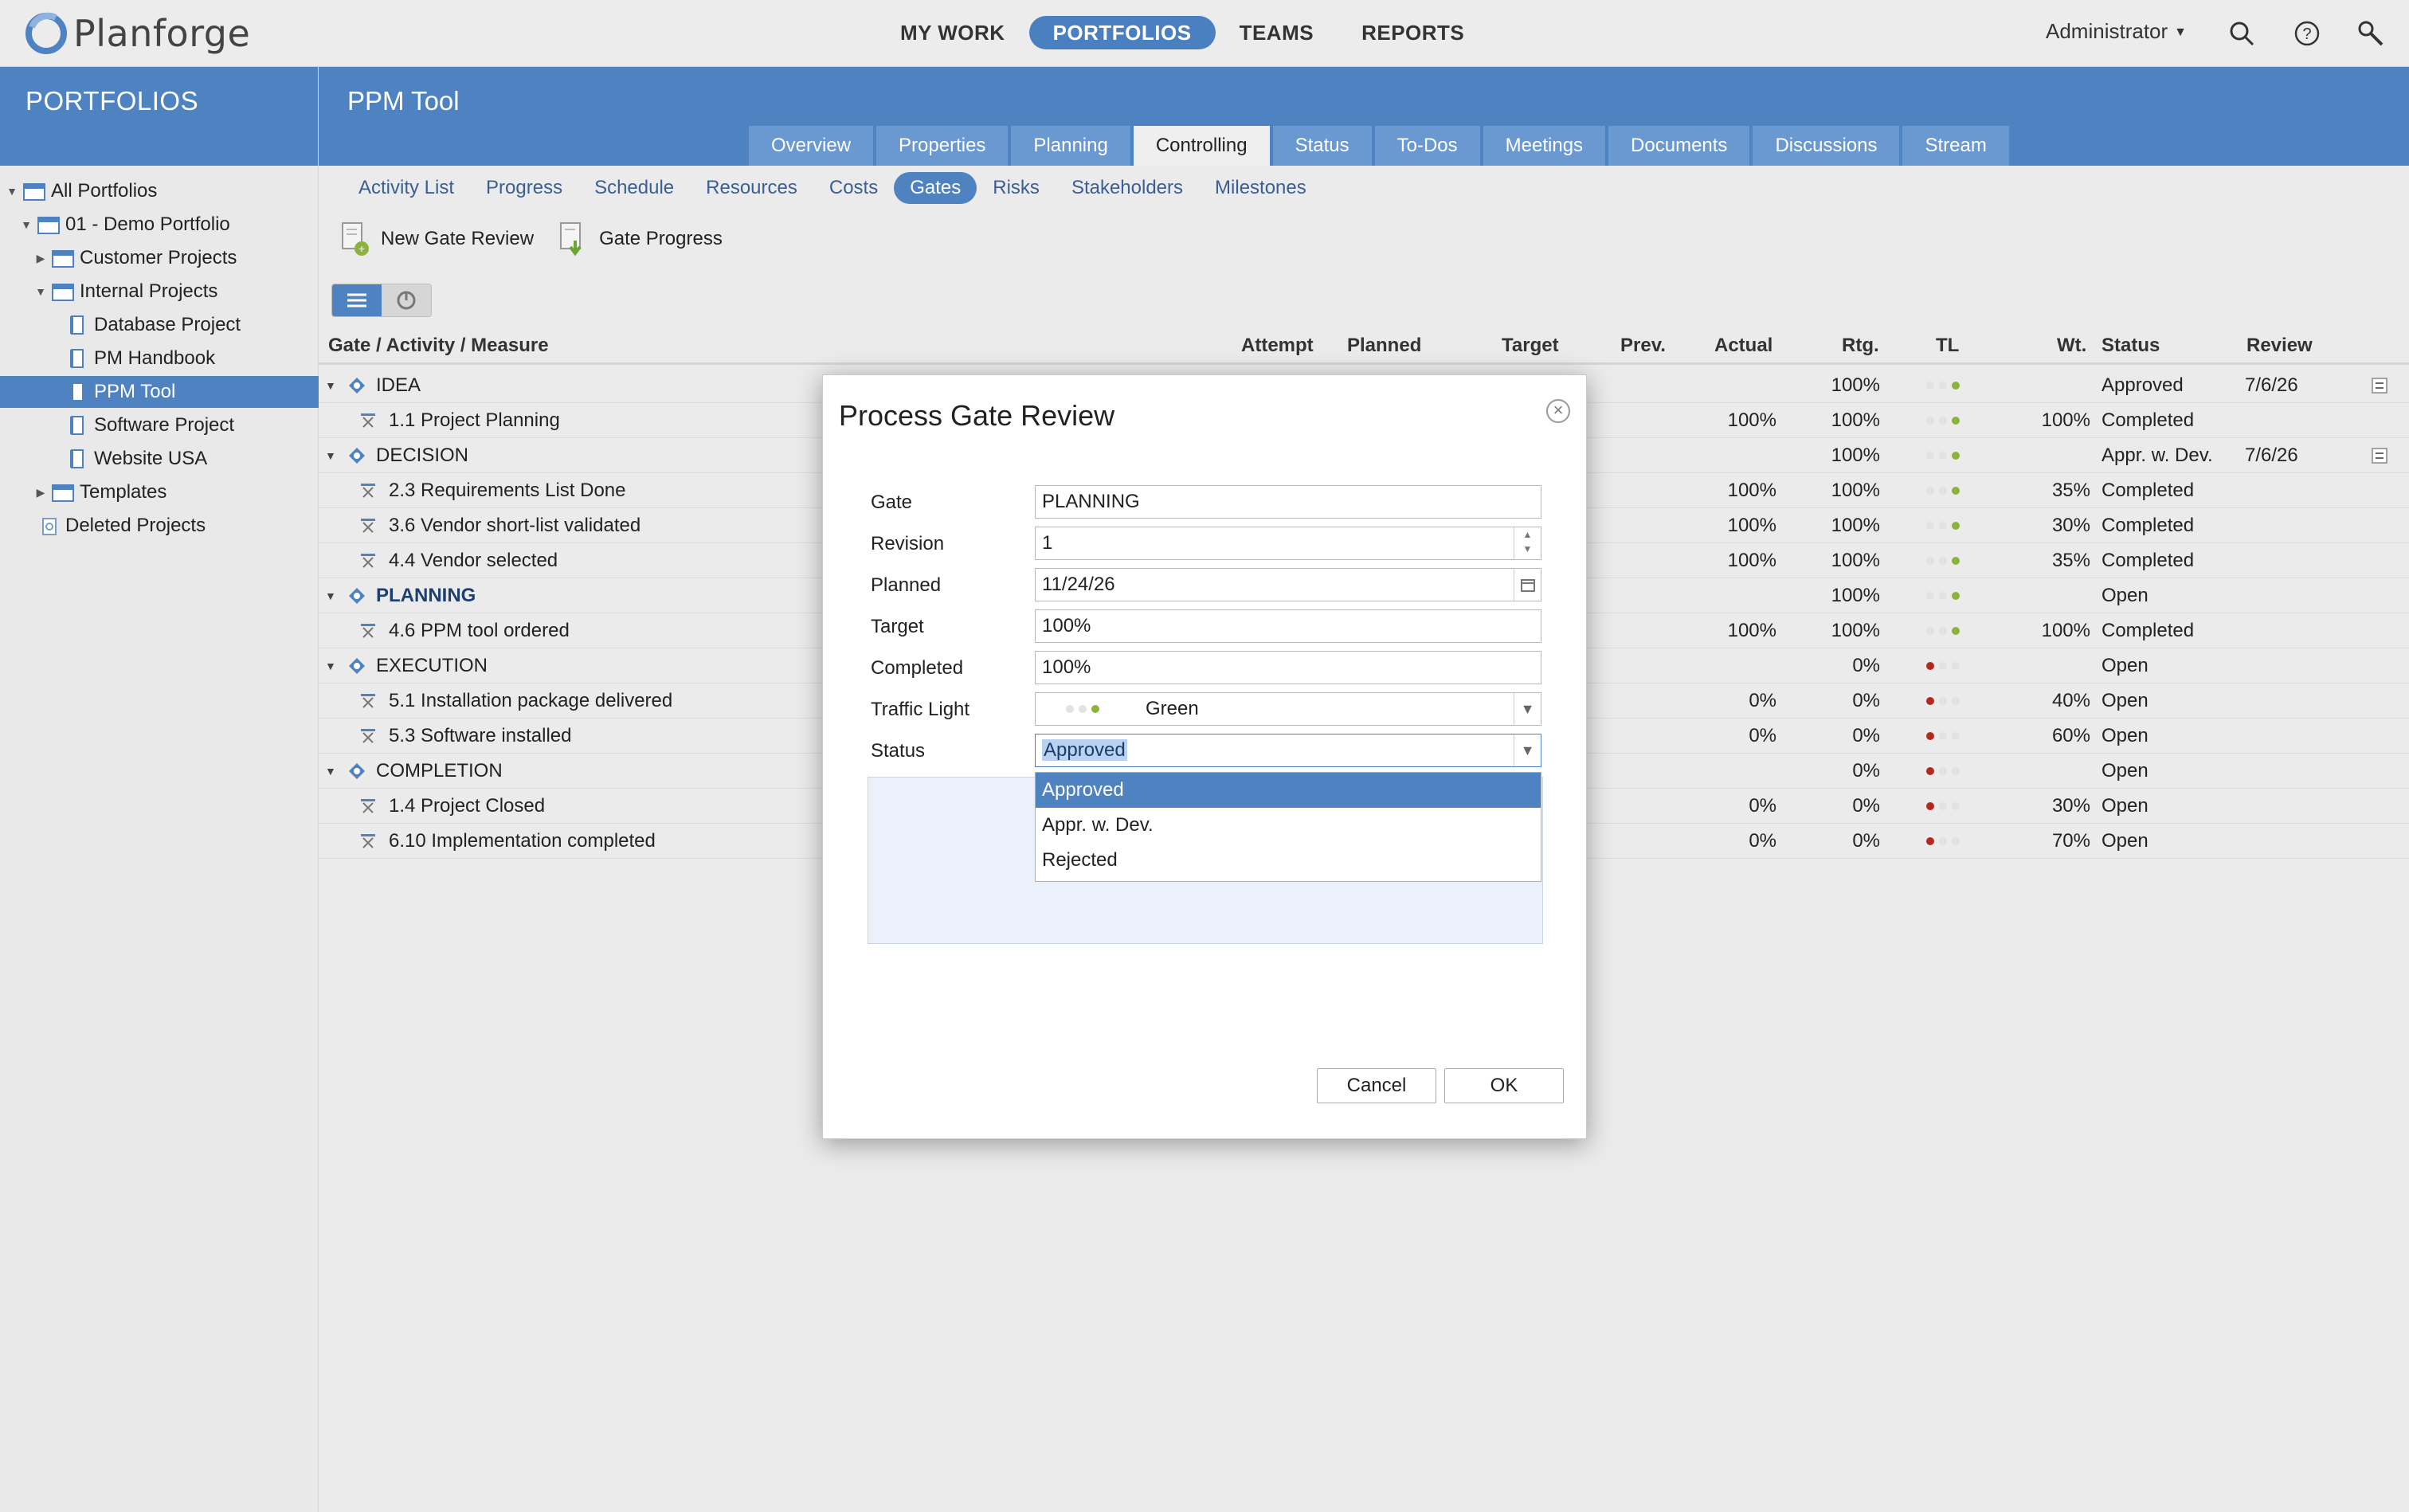 Image resolution: width=2409 pixels, height=1512 pixels. Describe the element at coordinates (1288, 626) in the screenshot. I see `target-field: 100%` at that location.